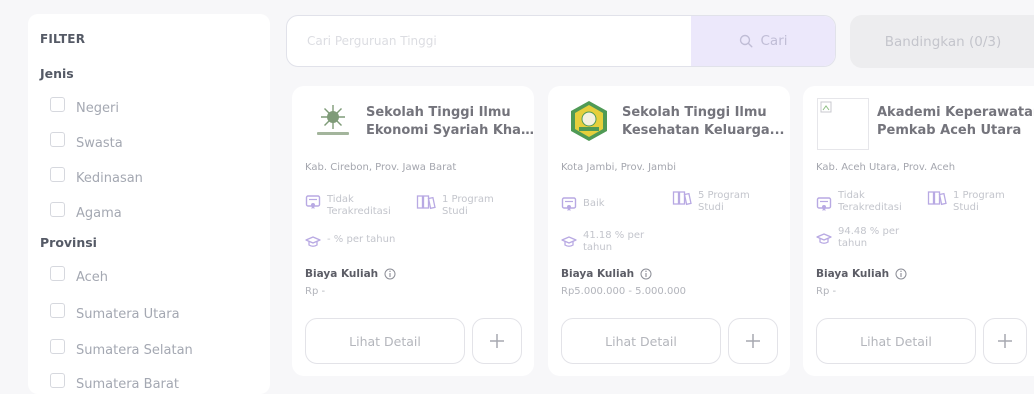 The width and height of the screenshot is (1034, 394). I want to click on option-label: Sumatera Barat, so click(127, 384).